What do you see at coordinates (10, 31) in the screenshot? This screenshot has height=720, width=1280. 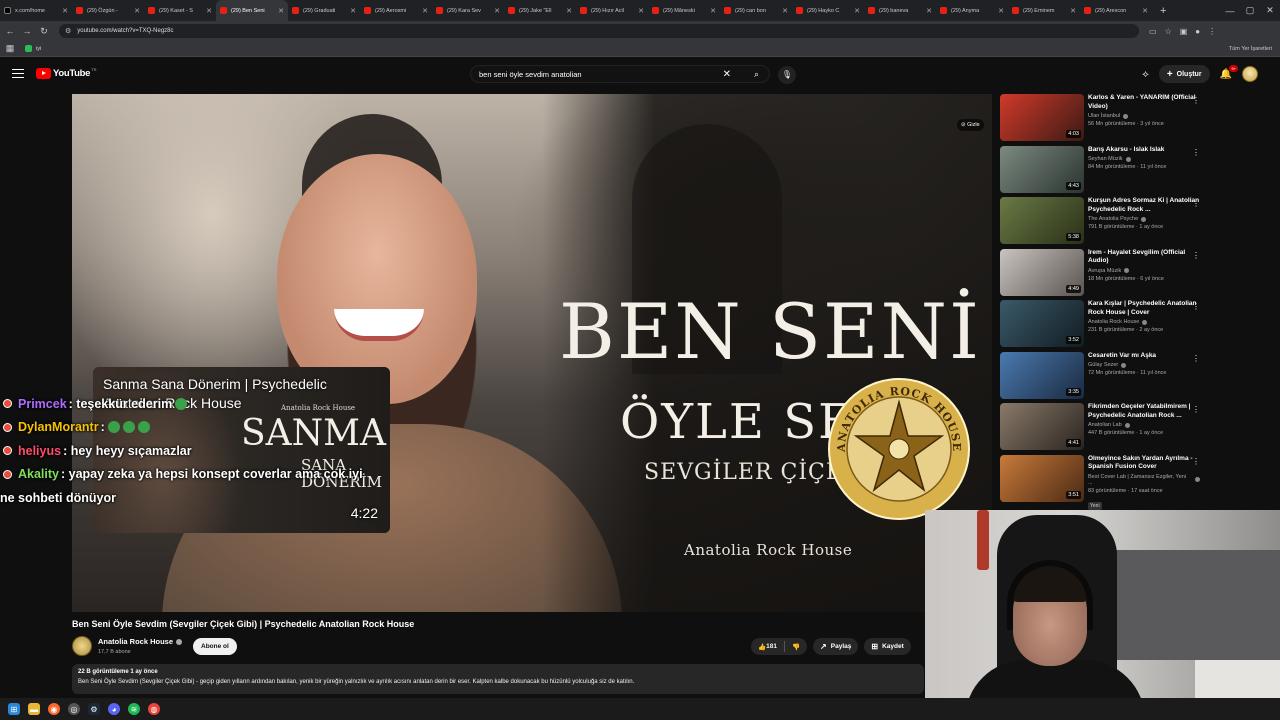 I see `back-icon: ←` at bounding box center [10, 31].